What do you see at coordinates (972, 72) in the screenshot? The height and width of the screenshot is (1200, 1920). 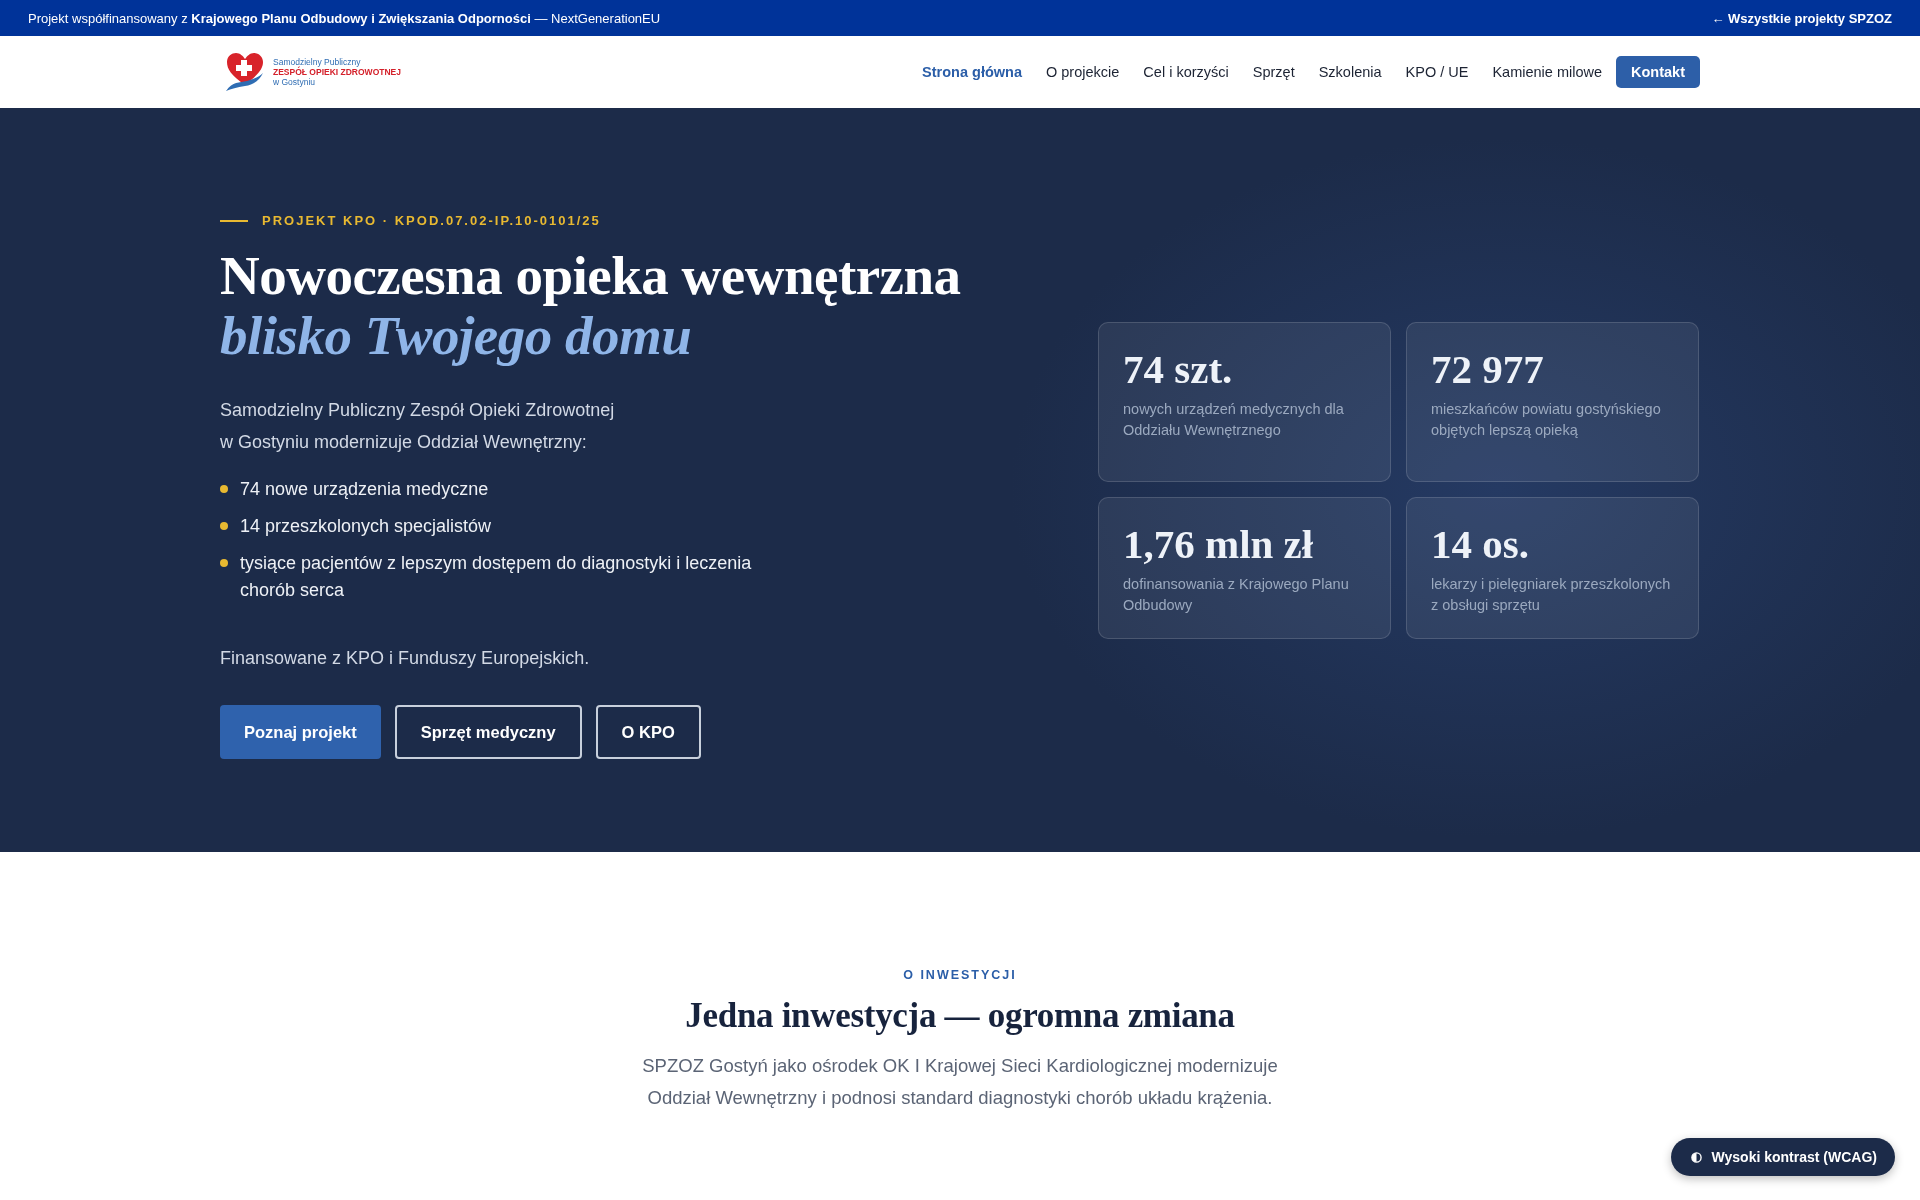 I see `nav-link: Strona główna` at bounding box center [972, 72].